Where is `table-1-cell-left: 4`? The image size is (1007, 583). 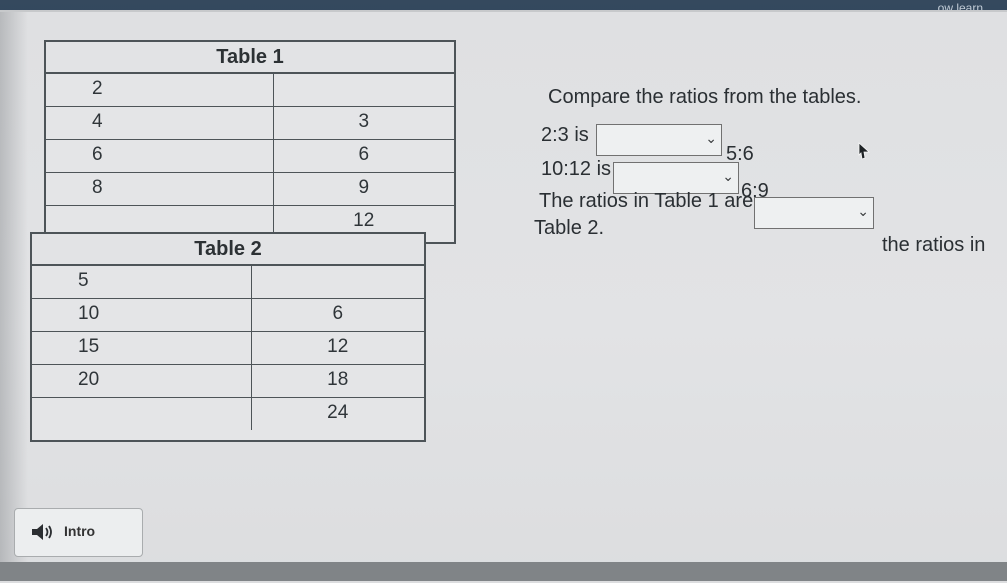
table-1-cell-left: 4 is located at coordinates (97, 121).